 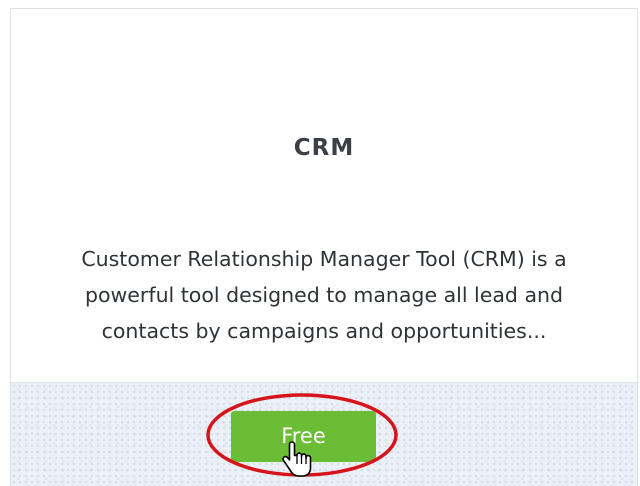 I want to click on app-logo: CRM, so click(x=324, y=148).